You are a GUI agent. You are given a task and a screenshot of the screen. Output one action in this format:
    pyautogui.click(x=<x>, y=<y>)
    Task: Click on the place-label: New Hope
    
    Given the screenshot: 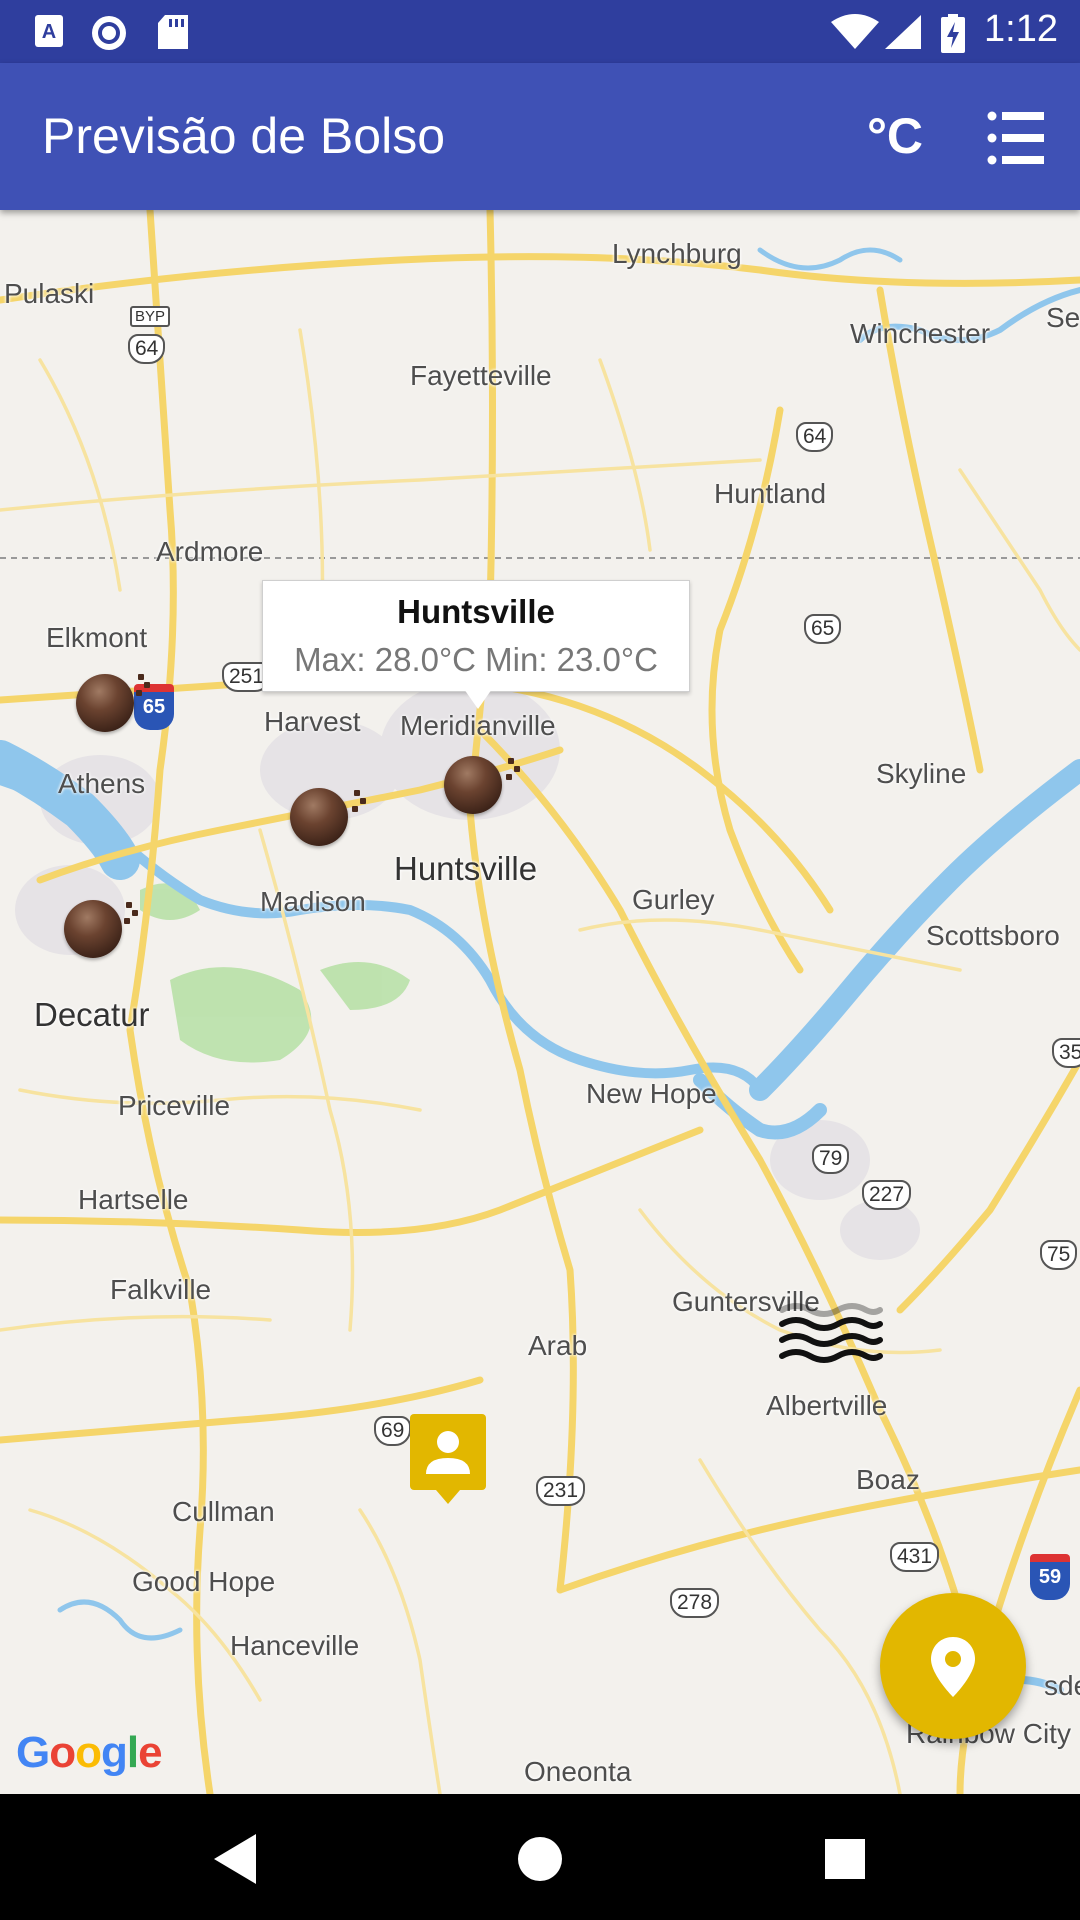 What is the action you would take?
    pyautogui.click(x=651, y=1093)
    